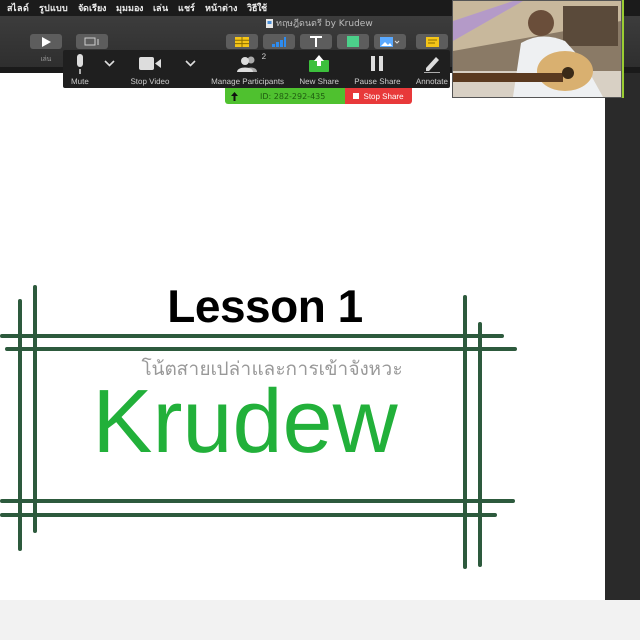  I want to click on pencil-icon, so click(432, 63).